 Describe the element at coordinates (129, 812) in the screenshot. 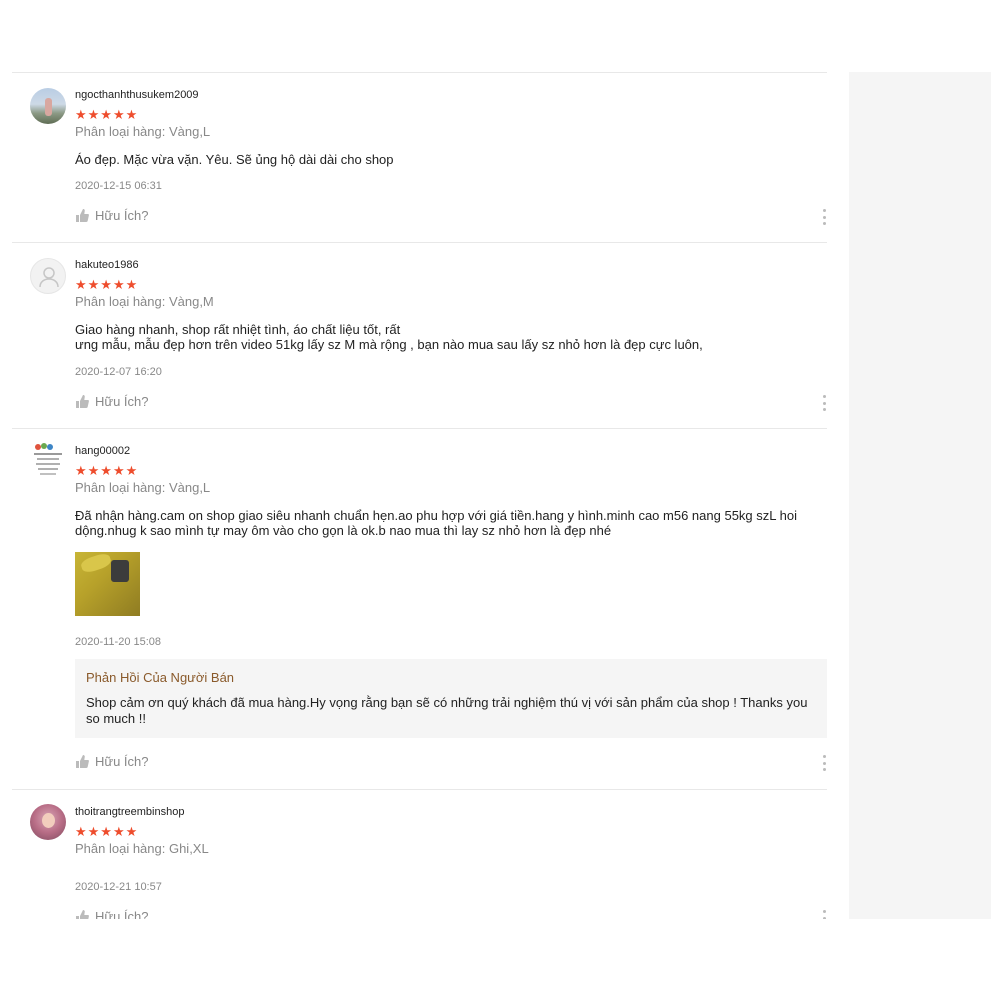

I see `review-username: thoitrangtreembinshop` at that location.